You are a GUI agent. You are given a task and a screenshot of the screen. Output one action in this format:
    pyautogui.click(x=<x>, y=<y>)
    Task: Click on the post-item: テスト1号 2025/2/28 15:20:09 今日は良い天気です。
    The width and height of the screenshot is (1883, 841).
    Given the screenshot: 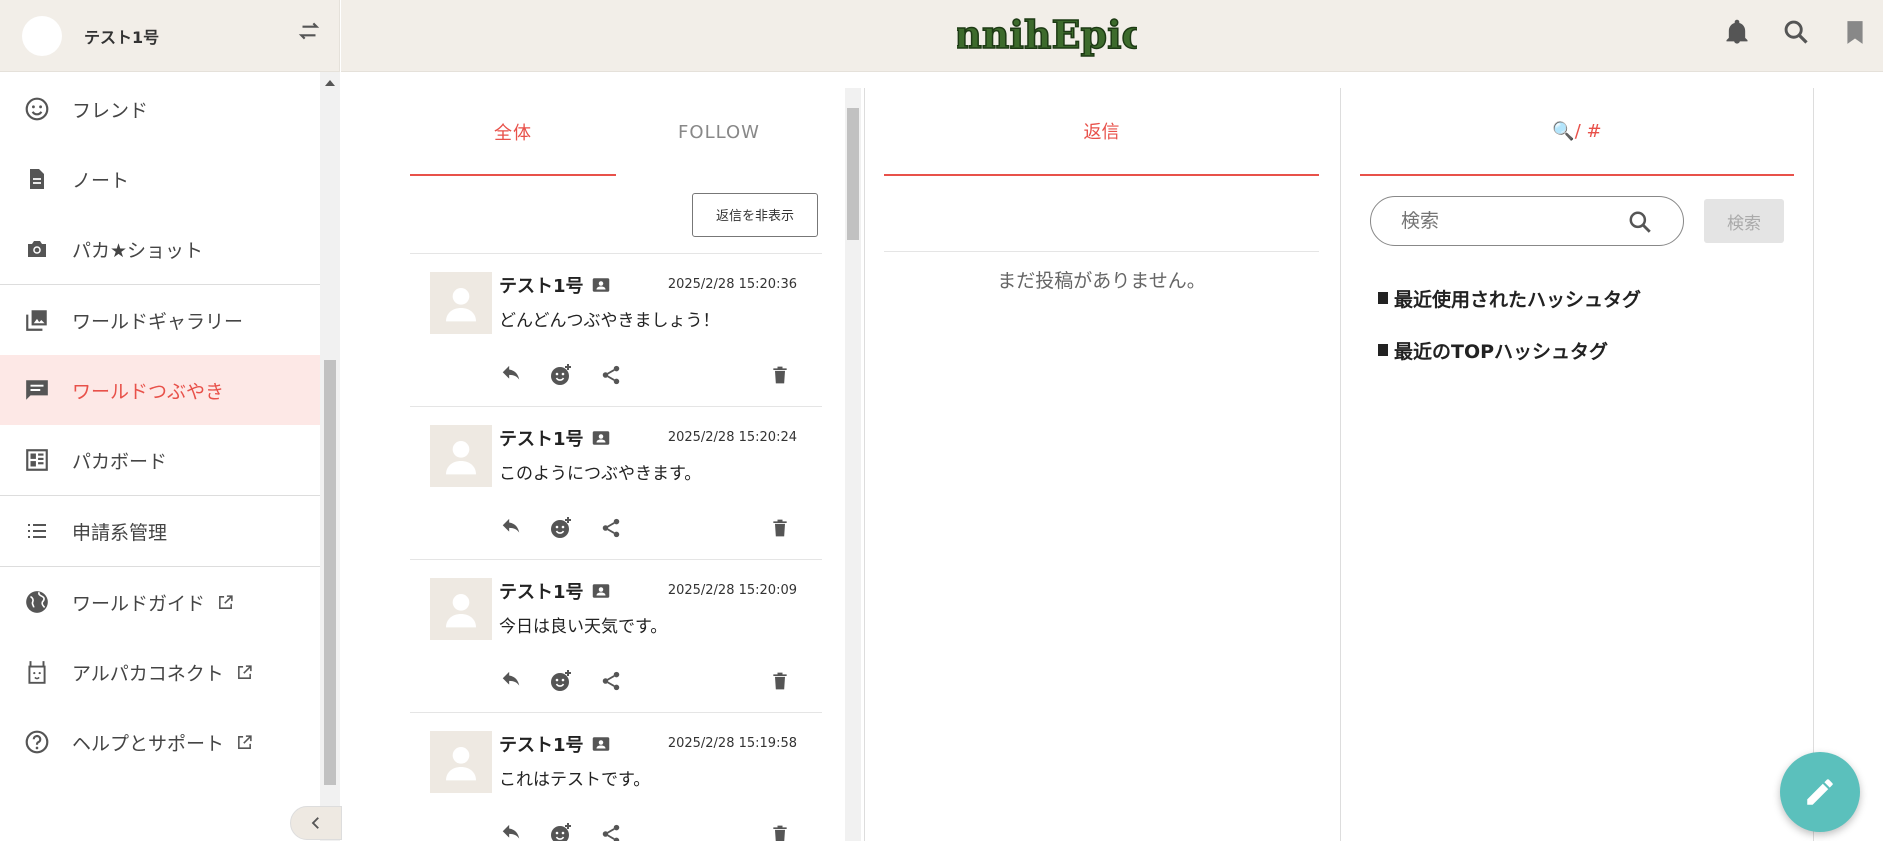 What is the action you would take?
    pyautogui.click(x=616, y=636)
    